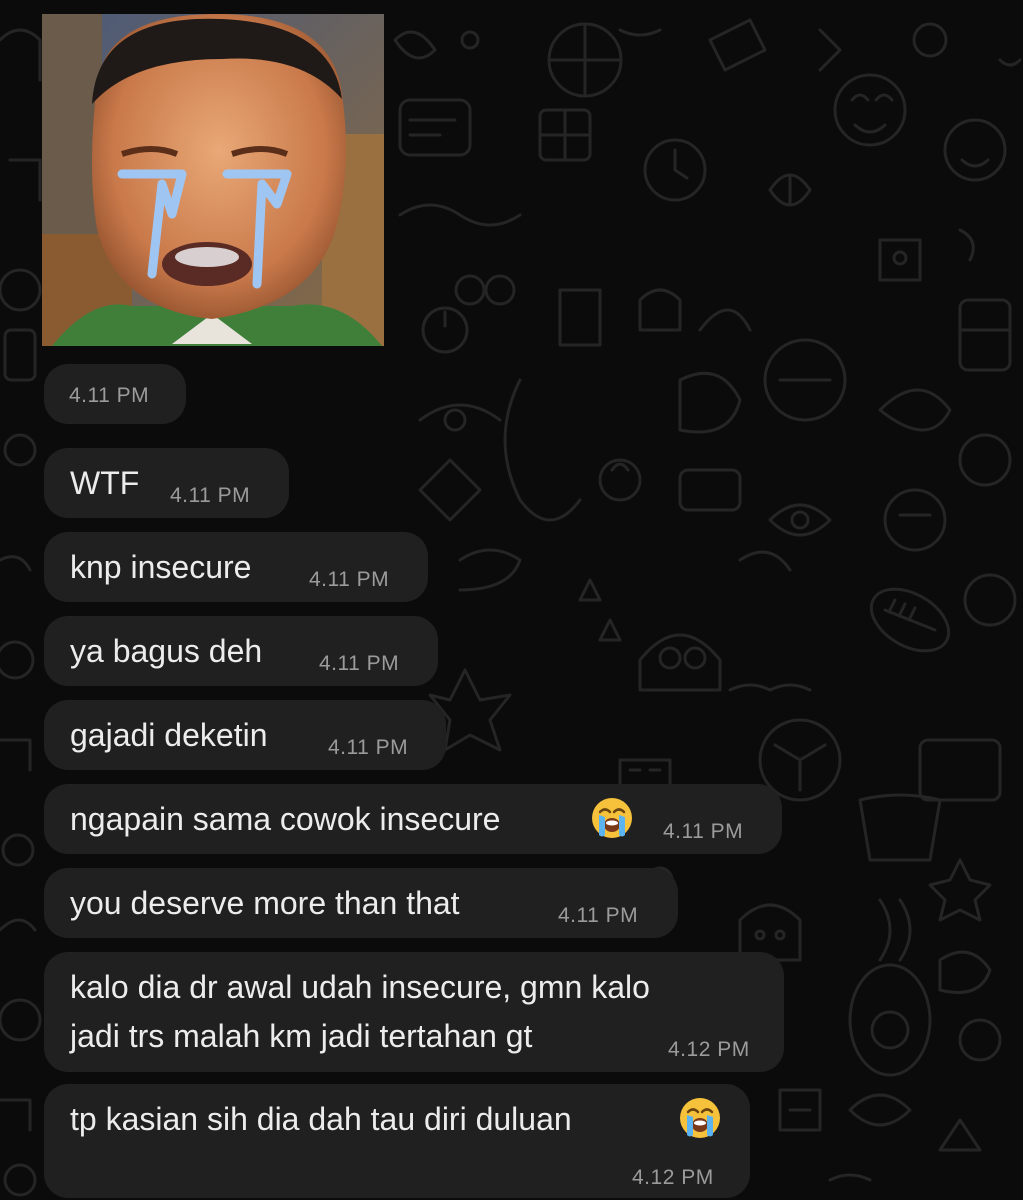 This screenshot has width=1023, height=1200. I want to click on crying-cartoon-image, so click(213, 180).